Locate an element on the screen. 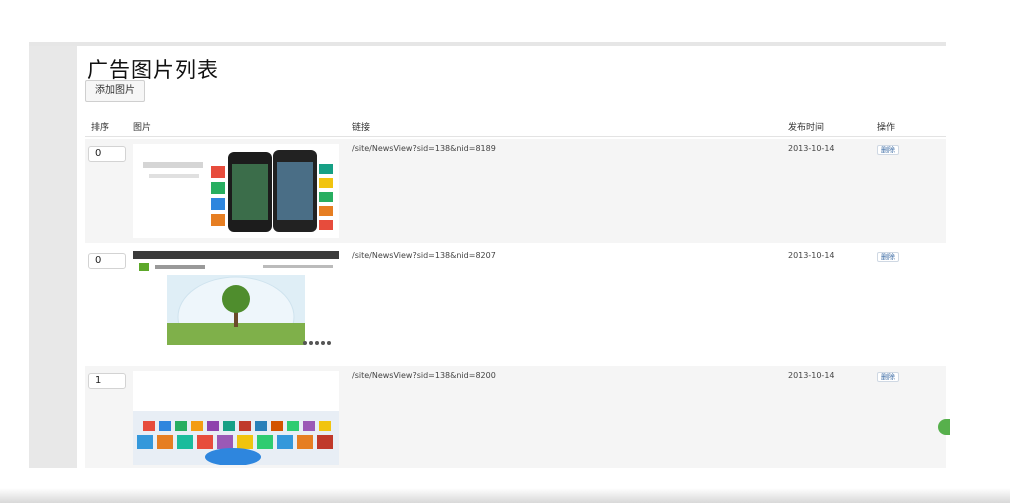 This screenshot has height=503, width=1010. left-sidebar is located at coordinates (53, 257).